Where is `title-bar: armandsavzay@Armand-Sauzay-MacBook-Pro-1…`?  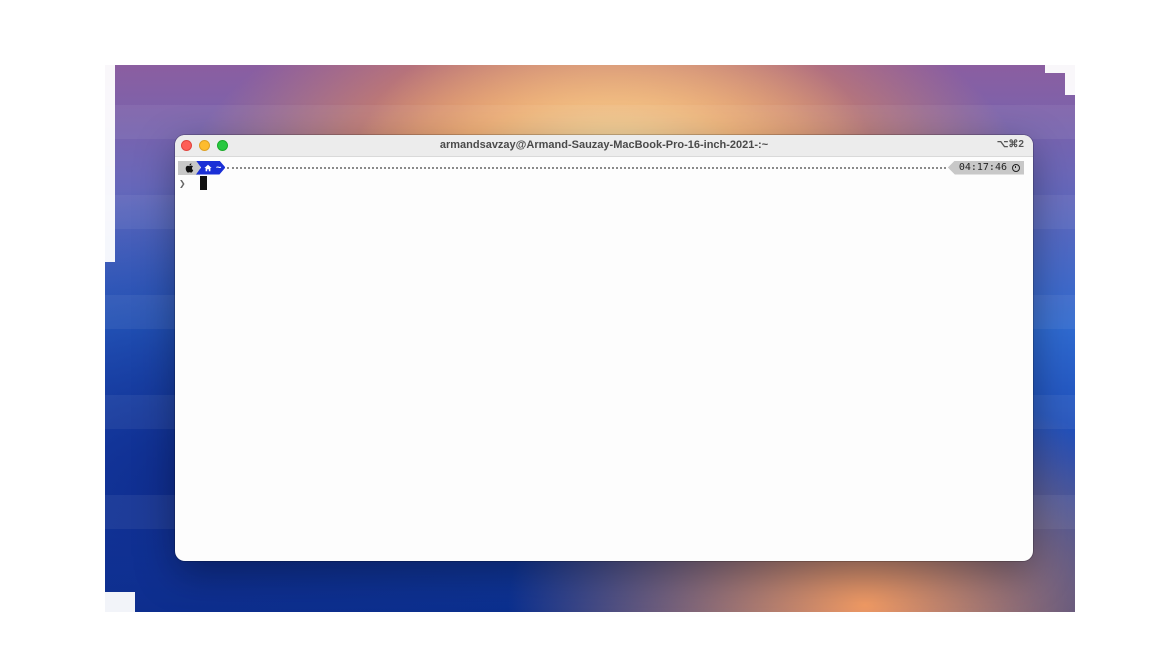
title-bar: armandsavzay@Armand-Sauzay-MacBook-Pro-1… is located at coordinates (604, 146).